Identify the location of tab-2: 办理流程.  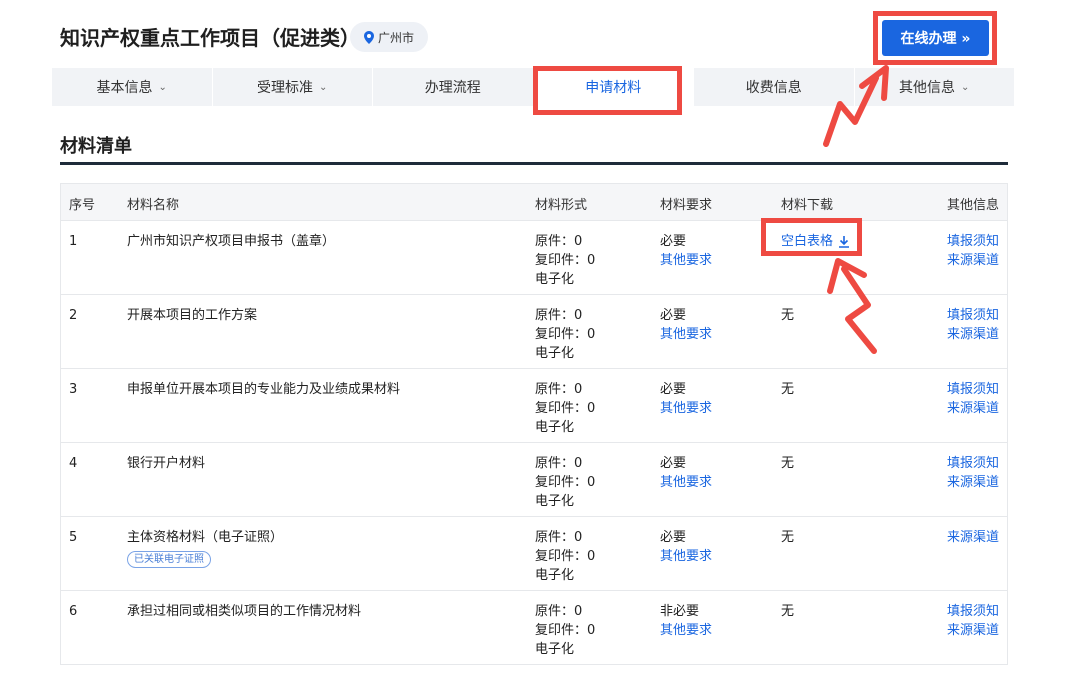
(453, 87).